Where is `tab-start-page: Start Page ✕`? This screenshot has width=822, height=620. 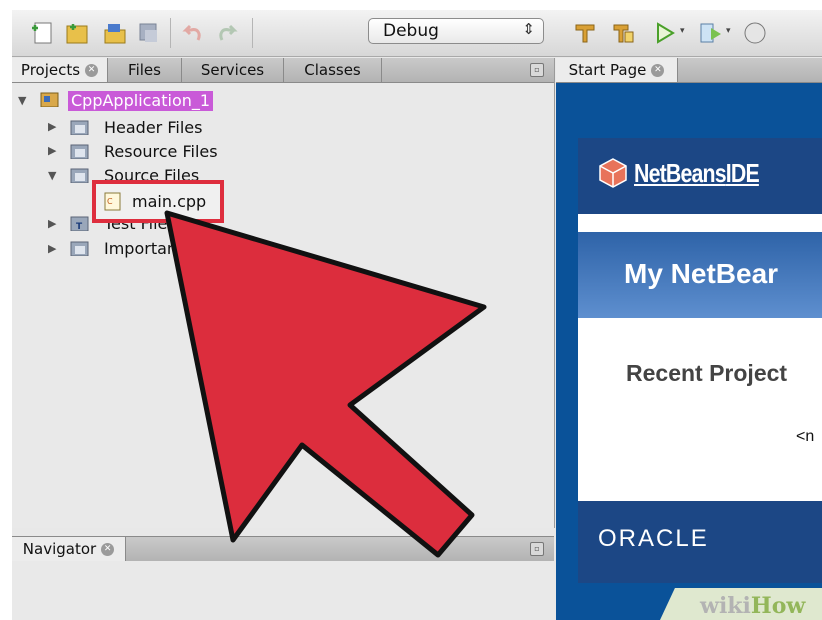 tab-start-page: Start Page ✕ is located at coordinates (617, 70).